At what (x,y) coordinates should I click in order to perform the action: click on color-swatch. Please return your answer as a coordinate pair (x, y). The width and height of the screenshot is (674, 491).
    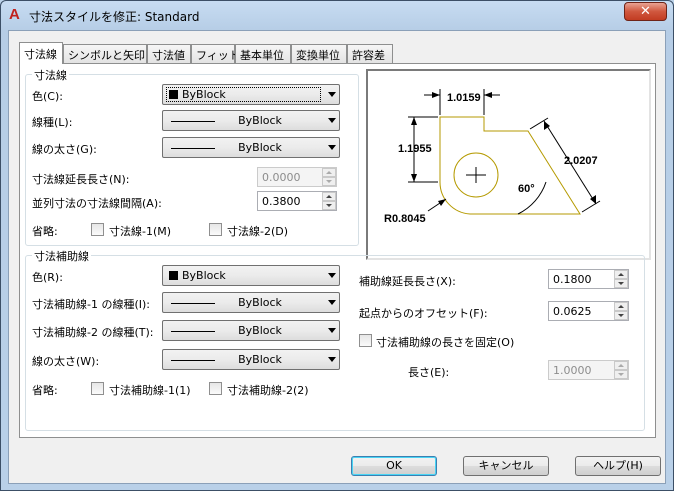
    Looking at the image, I should click on (173, 275).